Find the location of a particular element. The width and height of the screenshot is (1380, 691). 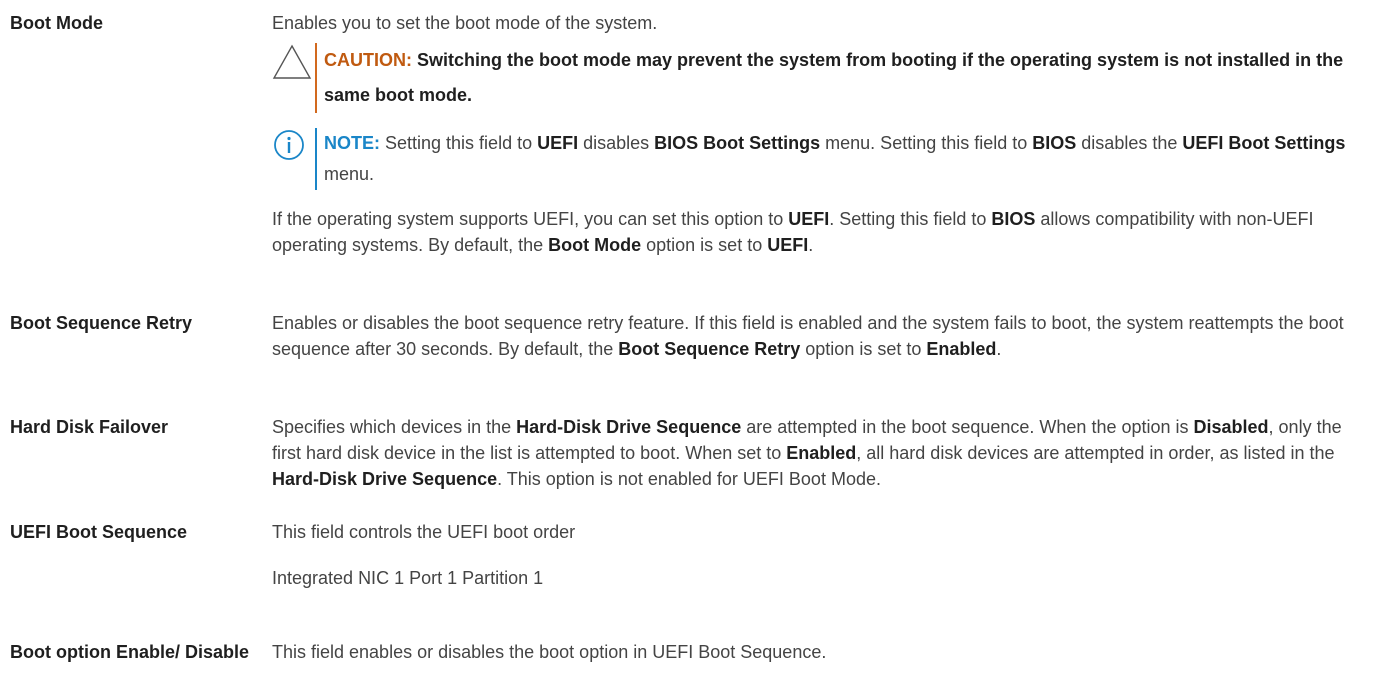

term-boot-sequence-retry: Boot Sequence Retry is located at coordinates (101, 323).